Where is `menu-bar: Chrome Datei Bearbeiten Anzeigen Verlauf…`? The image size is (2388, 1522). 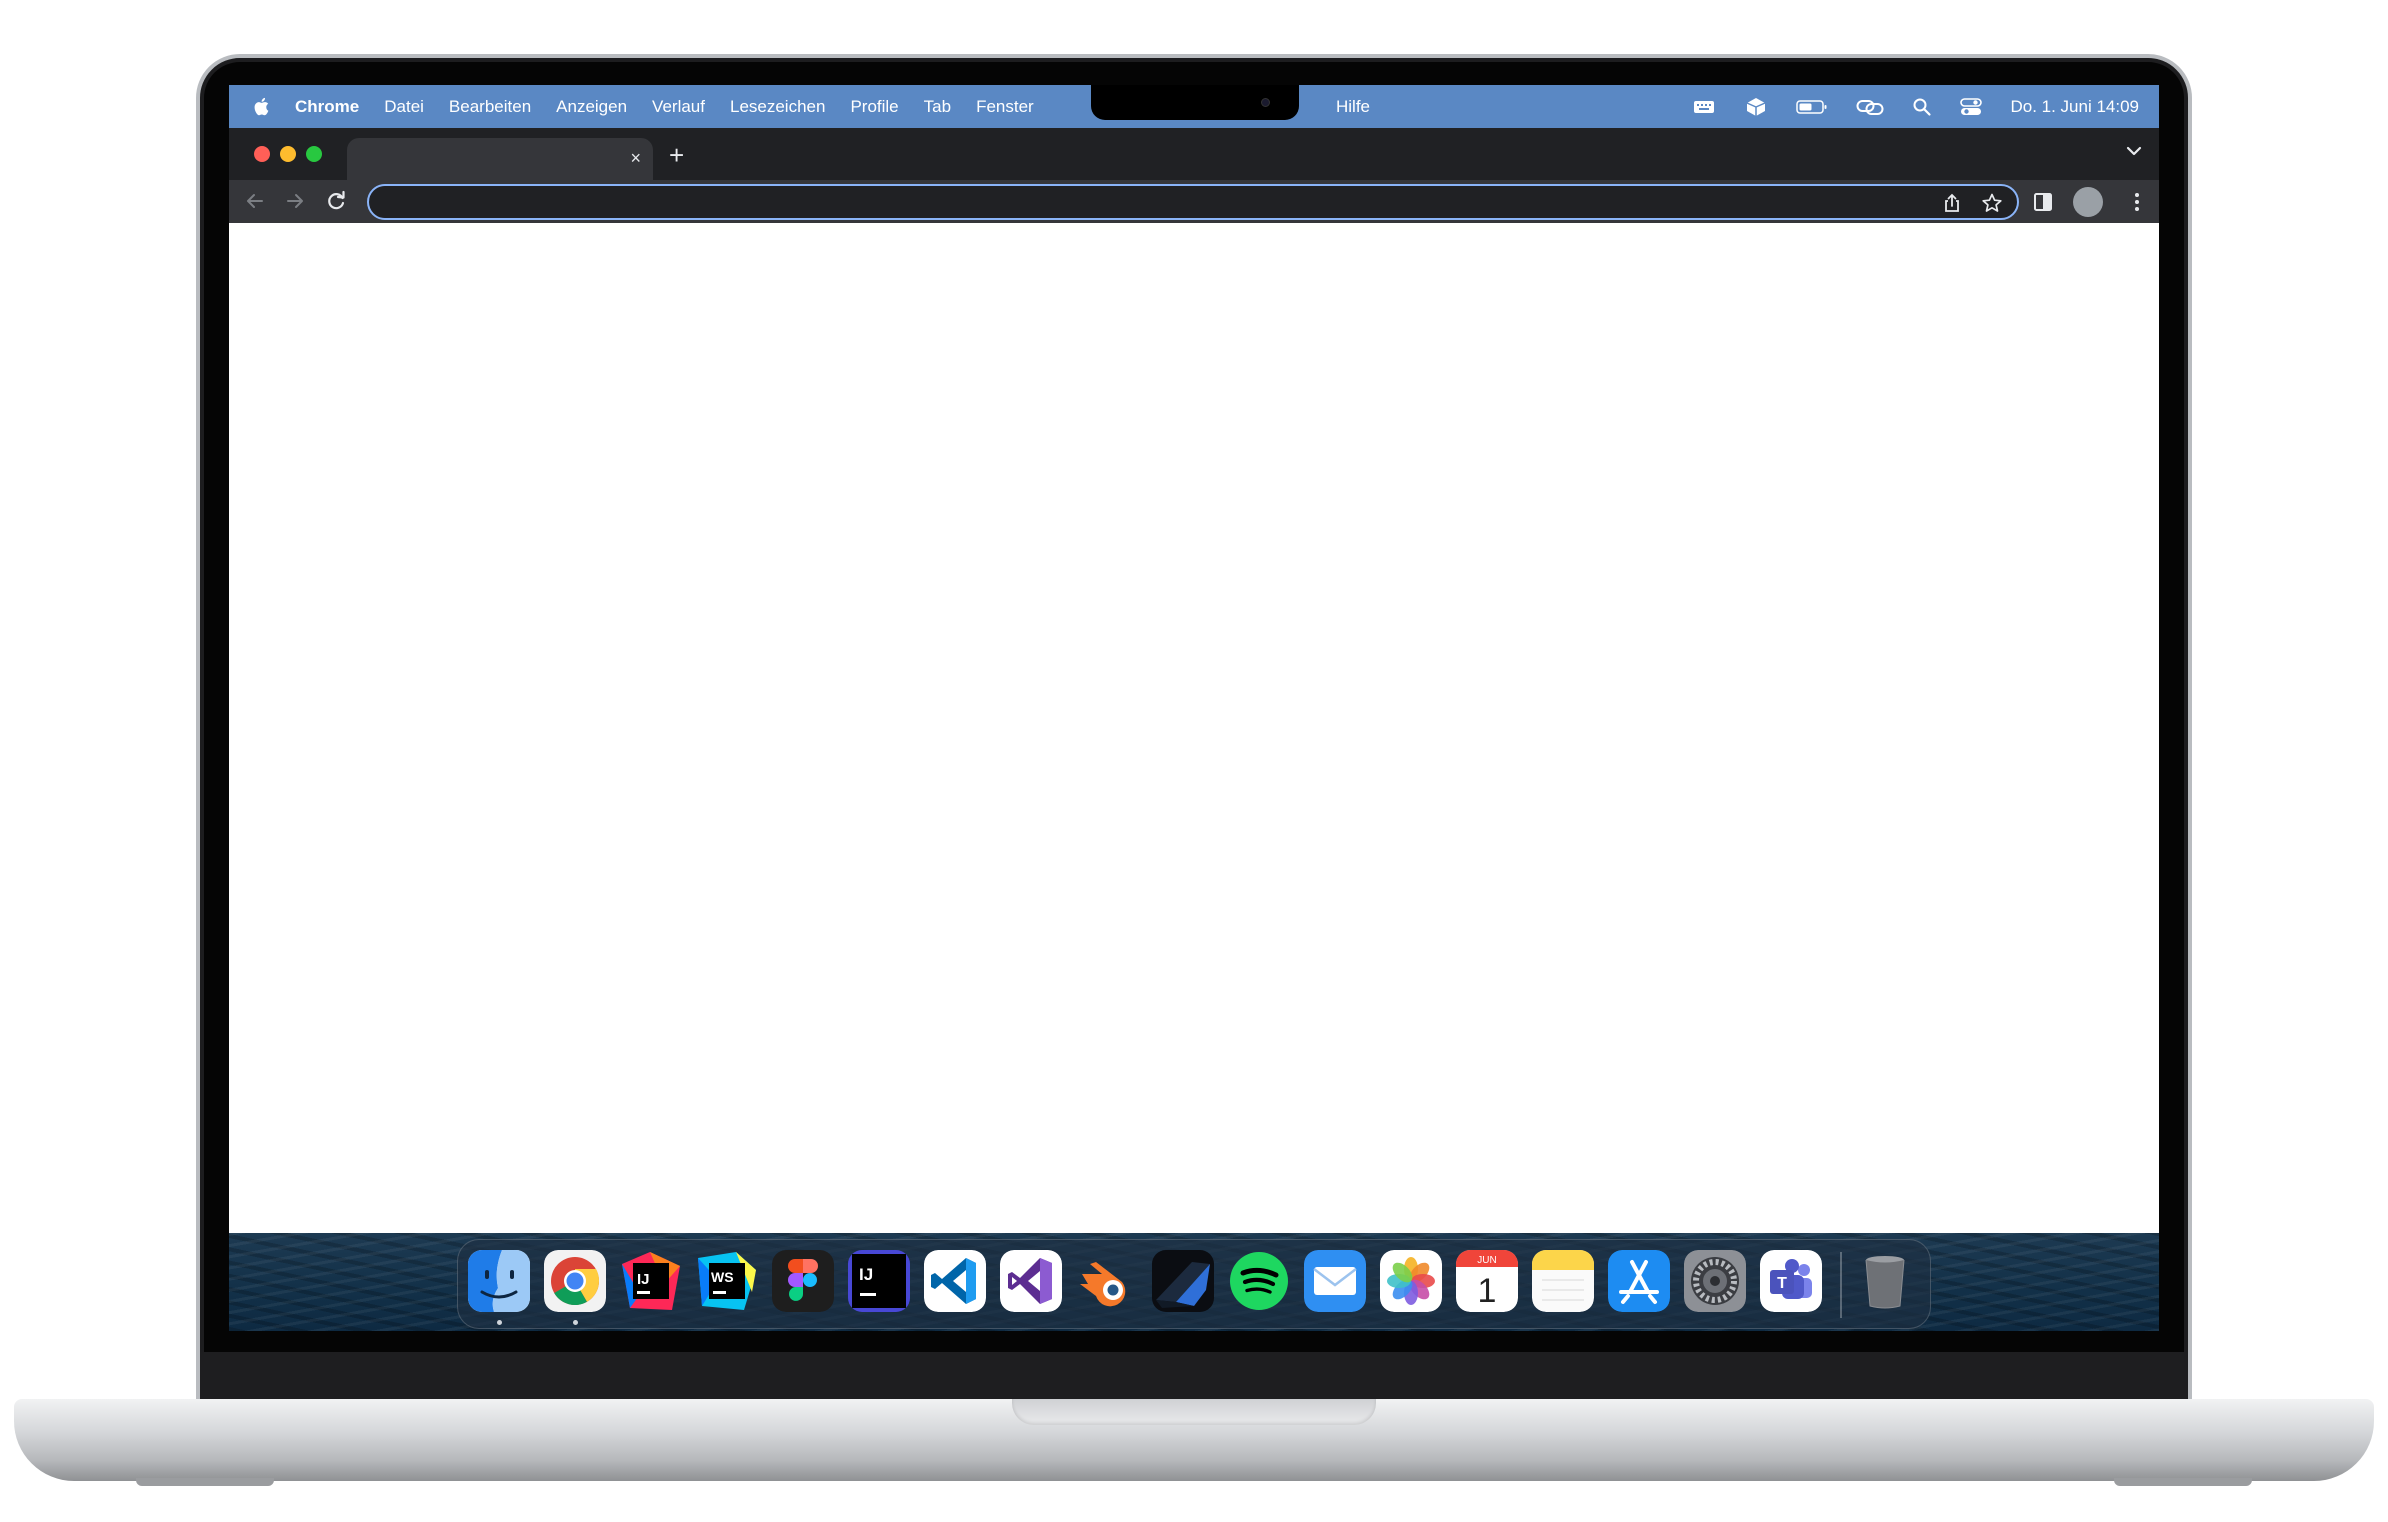
menu-bar: Chrome Datei Bearbeiten Anzeigen Verlauf… is located at coordinates (1194, 106).